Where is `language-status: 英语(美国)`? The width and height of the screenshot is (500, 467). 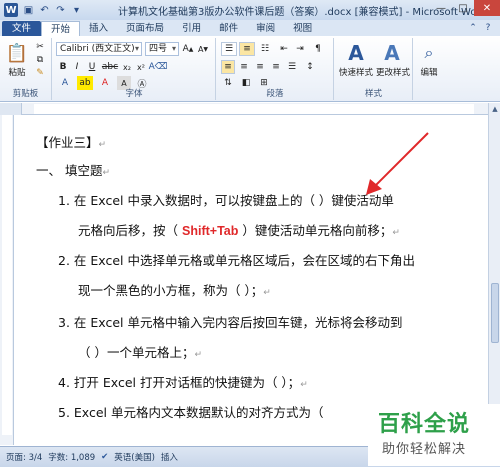
language-status: 英语(美国) is located at coordinates (134, 457).